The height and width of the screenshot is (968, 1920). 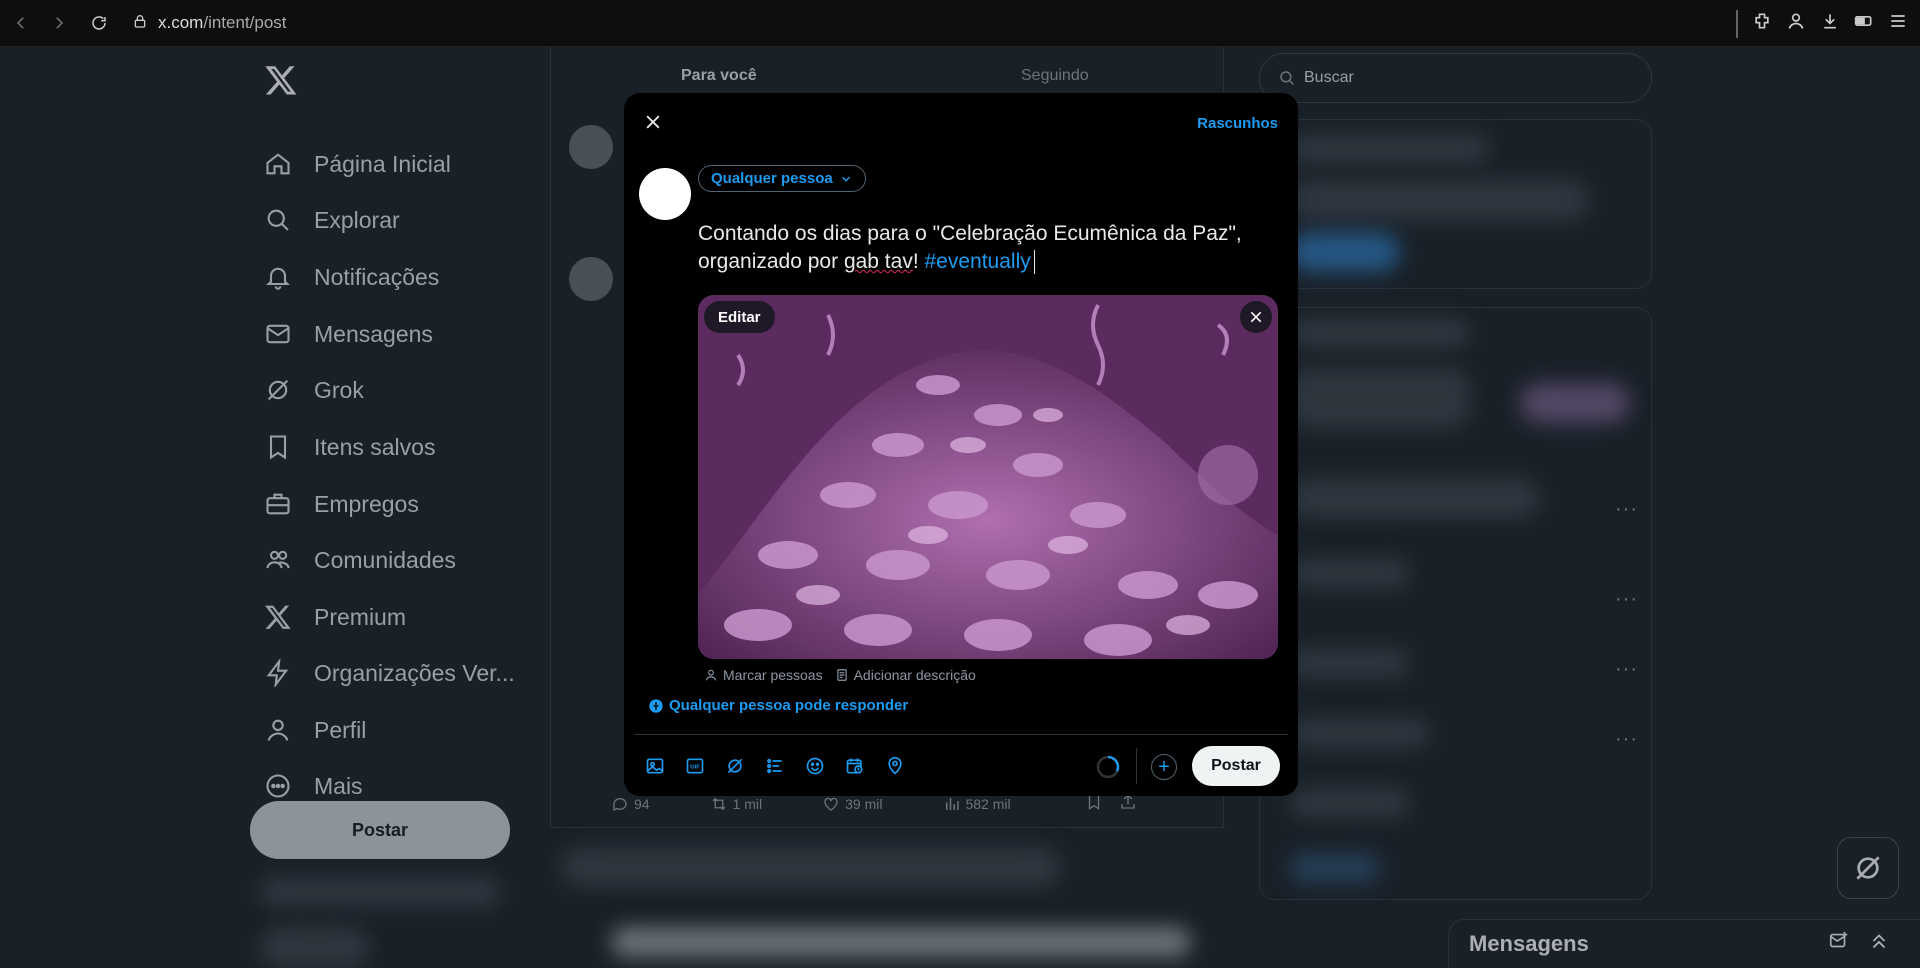 What do you see at coordinates (1762, 23) in the screenshot?
I see `extensions-icon` at bounding box center [1762, 23].